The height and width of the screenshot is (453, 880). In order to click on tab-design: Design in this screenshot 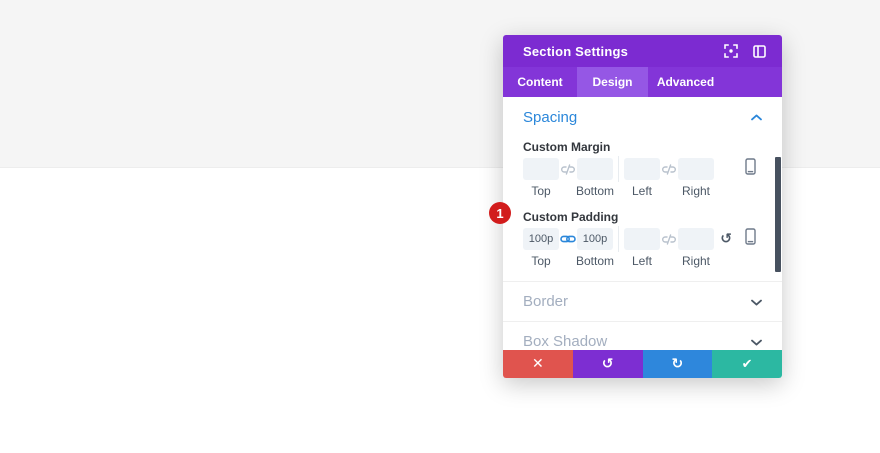, I will do `click(612, 82)`.